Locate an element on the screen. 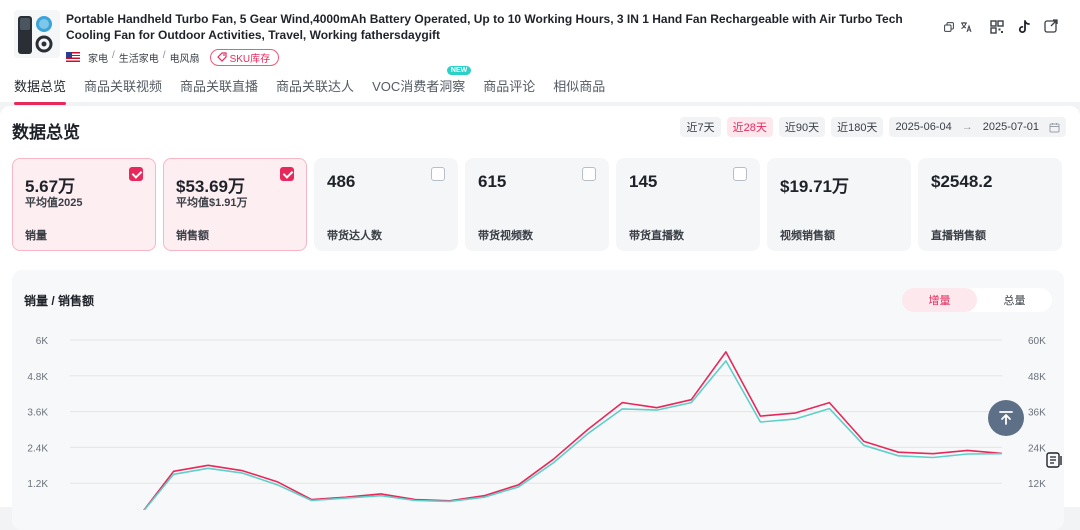 This screenshot has width=1080, height=530. metric-card-video-revenue: $19.71万 视频销售额 is located at coordinates (839, 204).